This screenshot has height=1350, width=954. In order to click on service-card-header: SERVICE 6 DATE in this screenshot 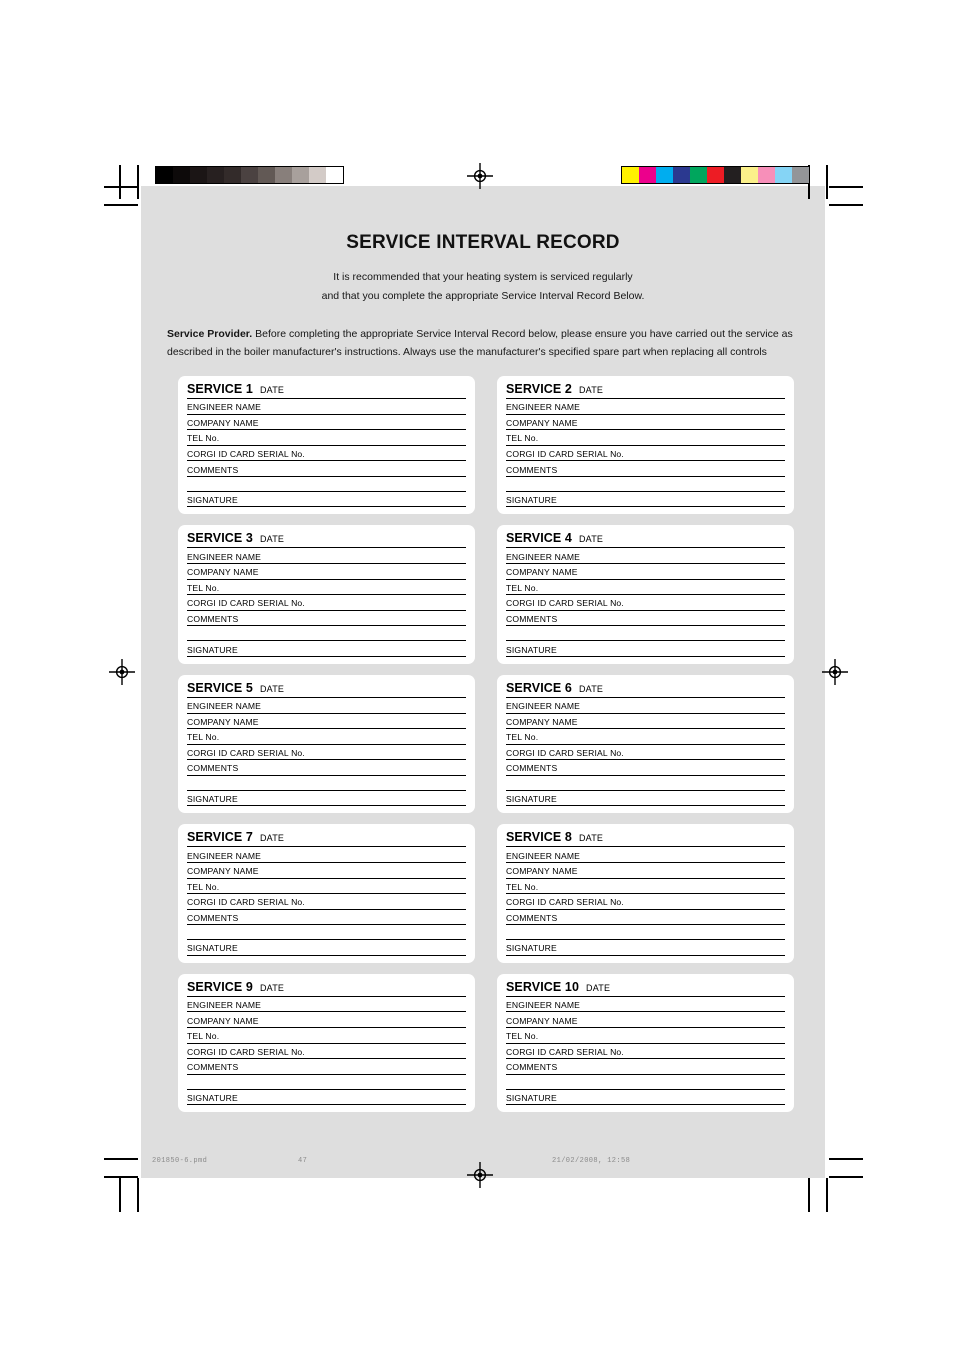, I will do `click(645, 689)`.